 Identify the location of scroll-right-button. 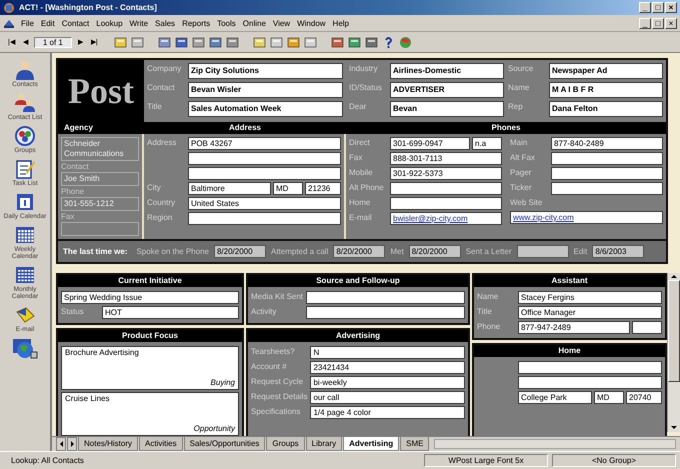
(72, 444).